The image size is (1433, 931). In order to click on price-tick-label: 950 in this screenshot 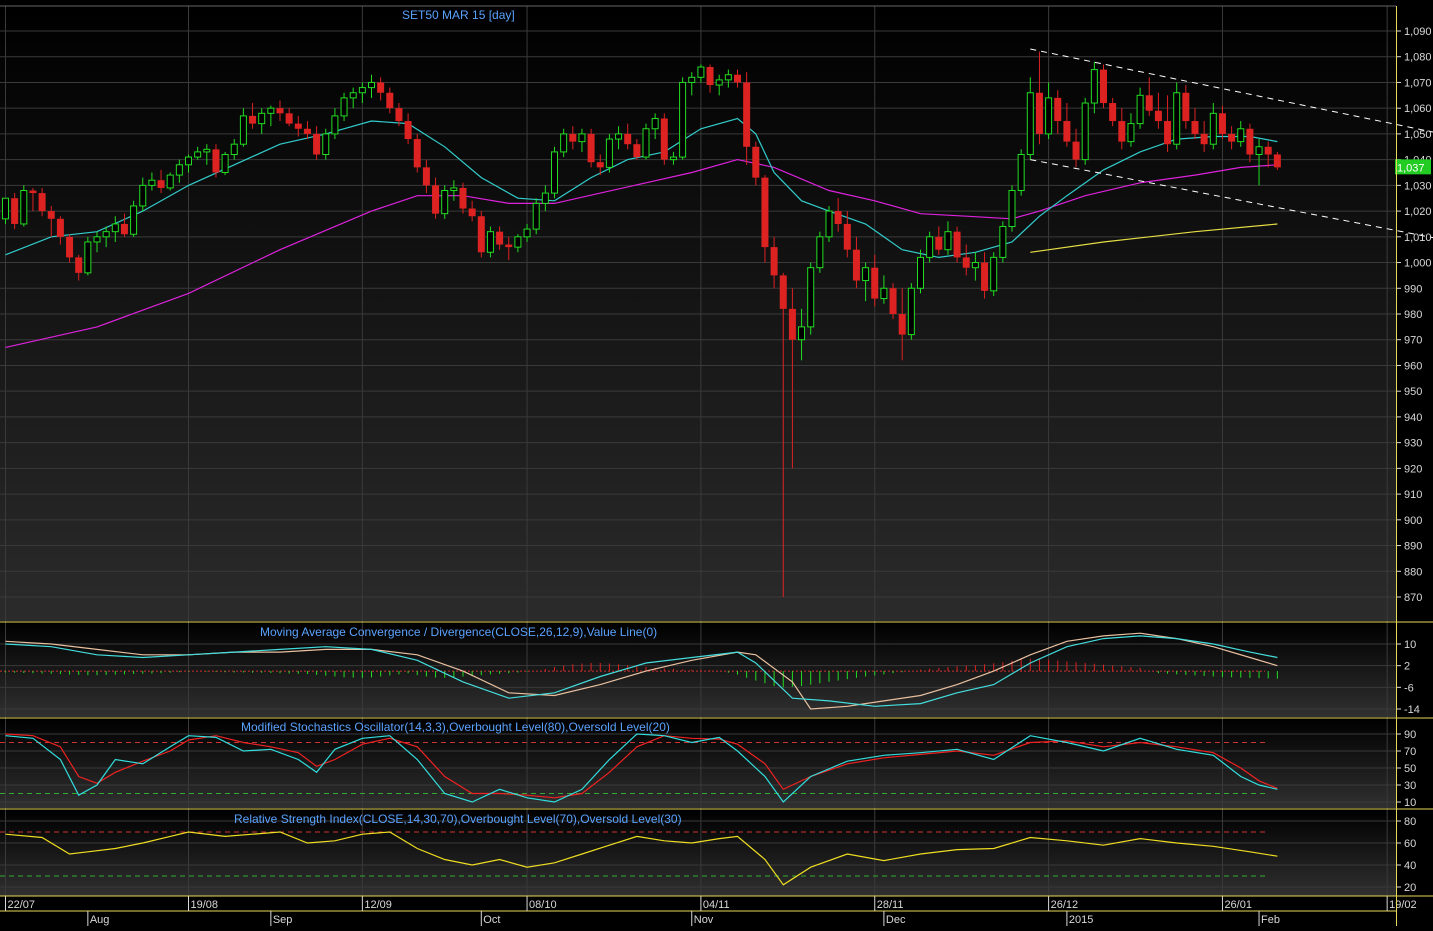, I will do `click(1413, 392)`.